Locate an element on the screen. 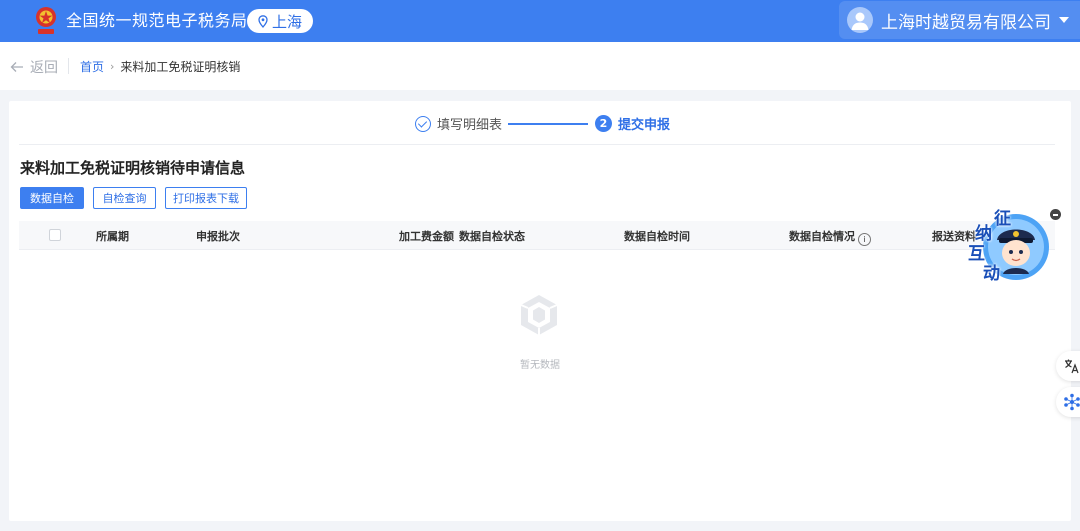 Image resolution: width=1080 pixels, height=531 pixels. close-icon is located at coordinates (1055, 214).